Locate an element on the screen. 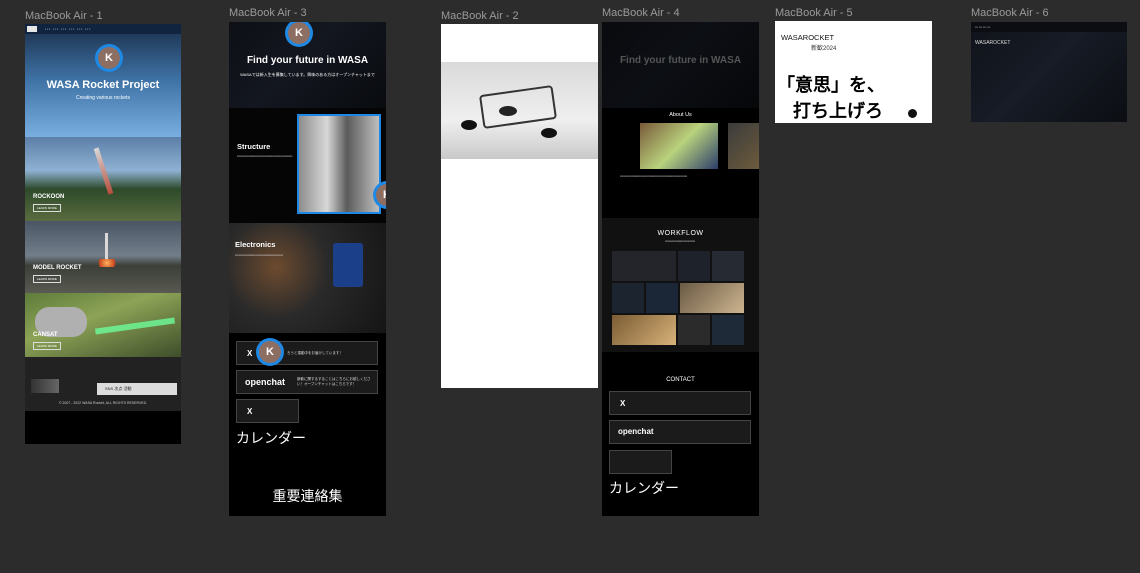 This screenshot has width=1140, height=573. model-rocket-section: MODEL ROCKET LEARN MORE is located at coordinates (103, 257).